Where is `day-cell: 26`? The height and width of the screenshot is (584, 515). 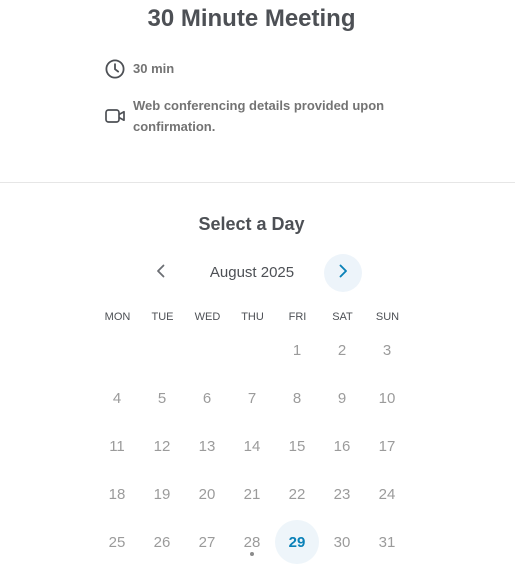
day-cell: 26 is located at coordinates (162, 542).